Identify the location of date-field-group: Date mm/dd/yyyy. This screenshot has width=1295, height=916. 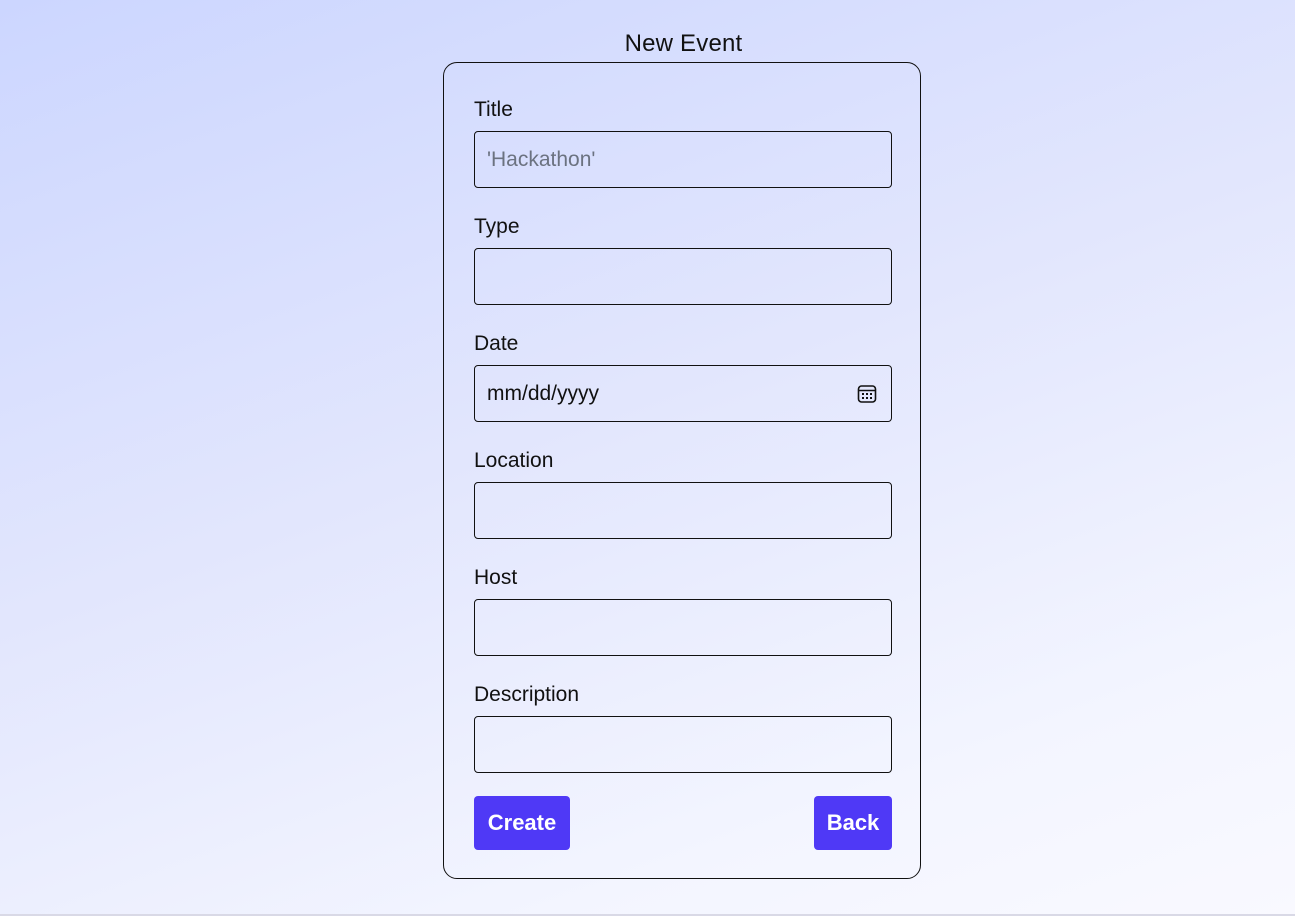
(683, 376).